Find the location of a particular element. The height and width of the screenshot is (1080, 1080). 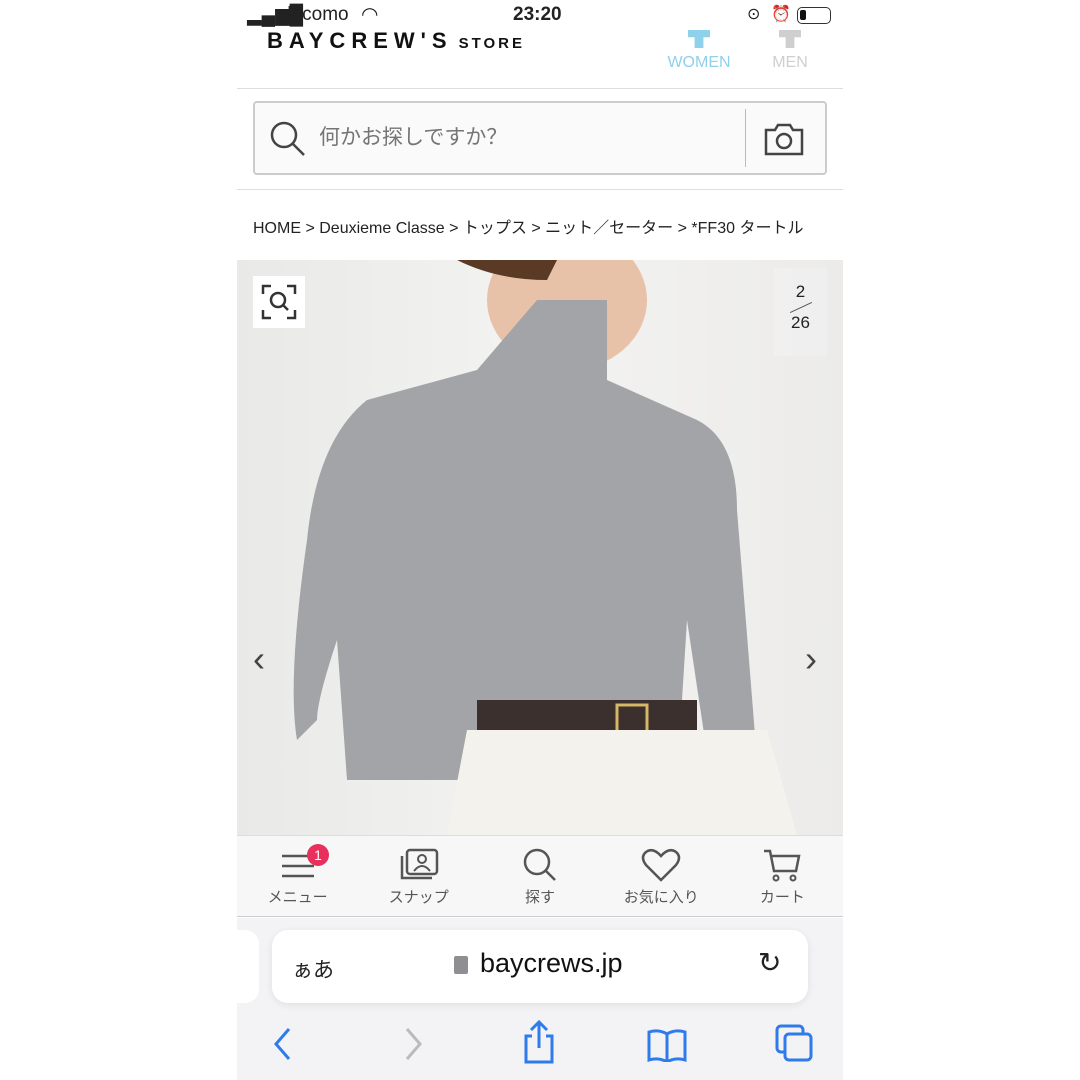

snap-icon is located at coordinates (419, 864).